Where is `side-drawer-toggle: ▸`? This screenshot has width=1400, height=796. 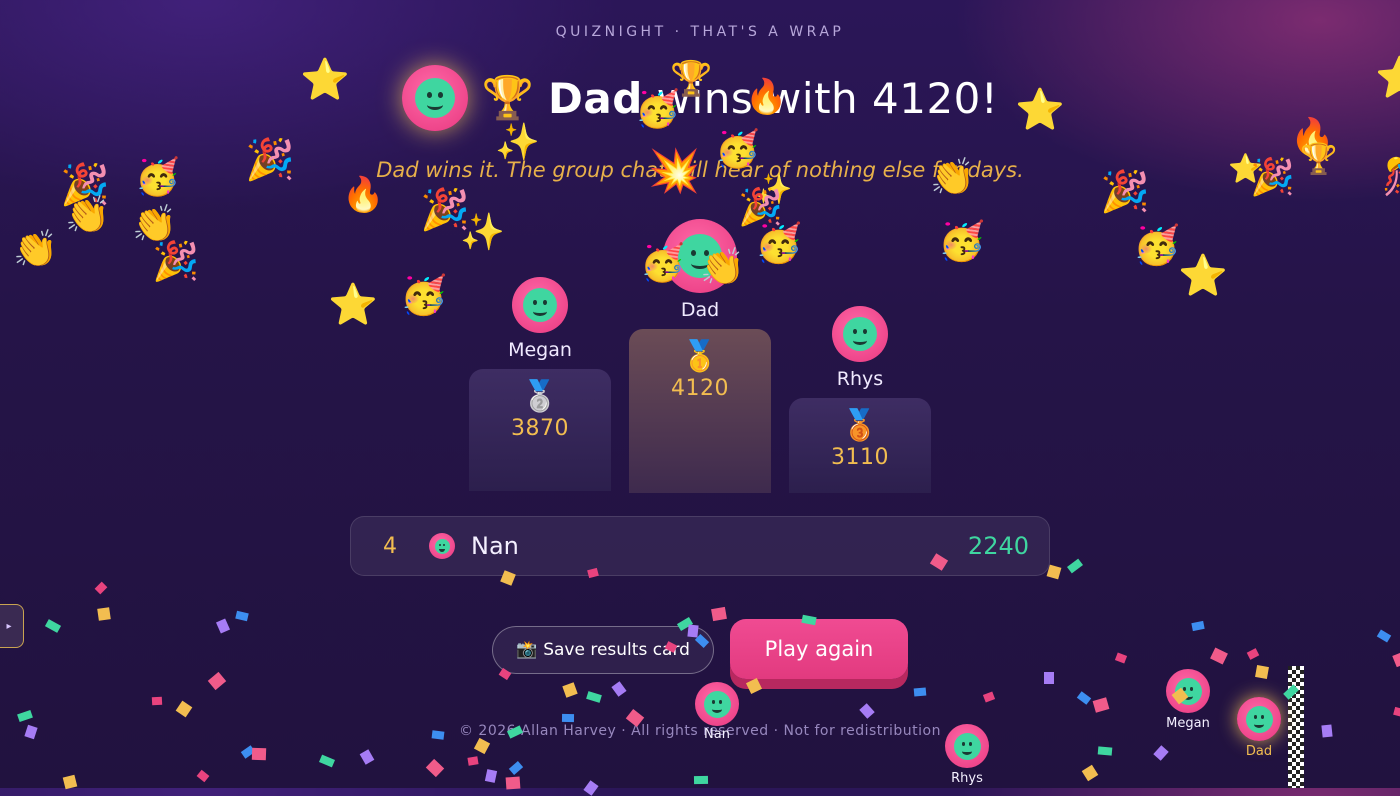
side-drawer-toggle: ▸ is located at coordinates (12, 626).